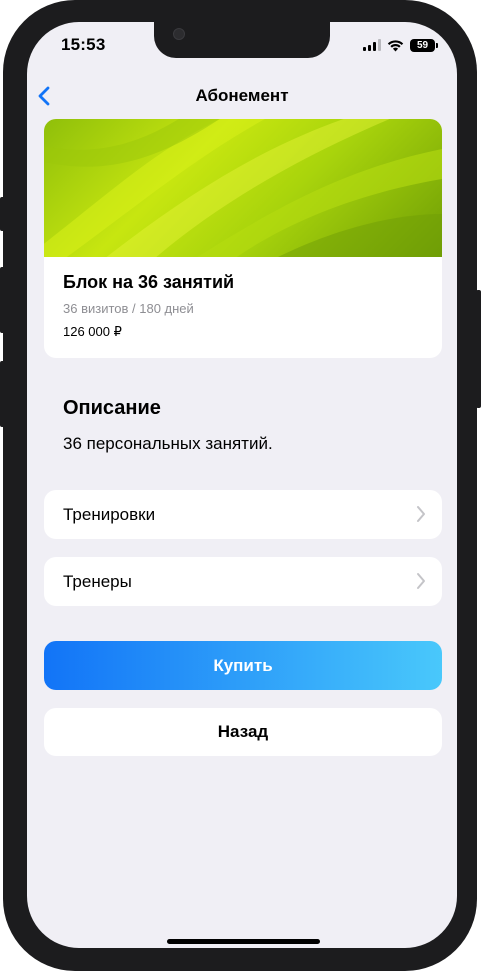  Describe the element at coordinates (168, 443) in the screenshot. I see `description-text: 36 персональных занятий.` at that location.